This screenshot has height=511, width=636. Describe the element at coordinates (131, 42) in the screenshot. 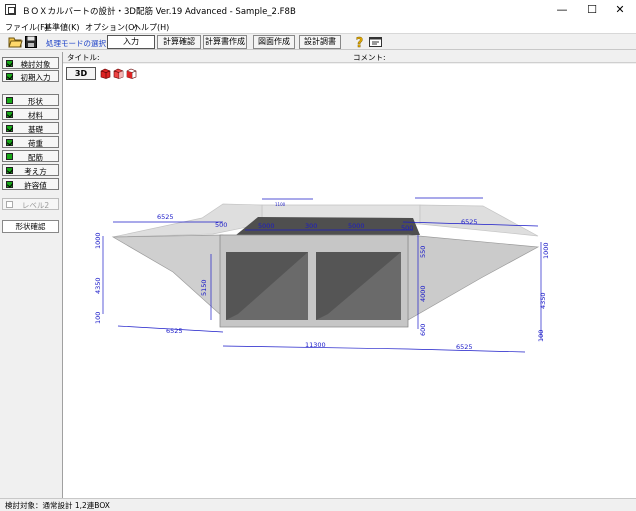

I see `mode-input-button: 入力` at that location.